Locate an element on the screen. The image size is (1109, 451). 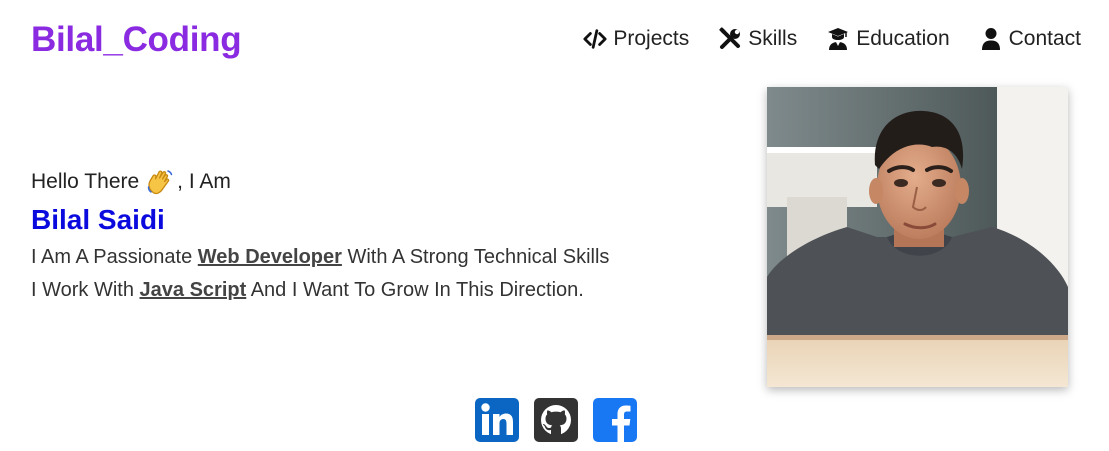
nav-projects-label: Projects is located at coordinates (651, 38).